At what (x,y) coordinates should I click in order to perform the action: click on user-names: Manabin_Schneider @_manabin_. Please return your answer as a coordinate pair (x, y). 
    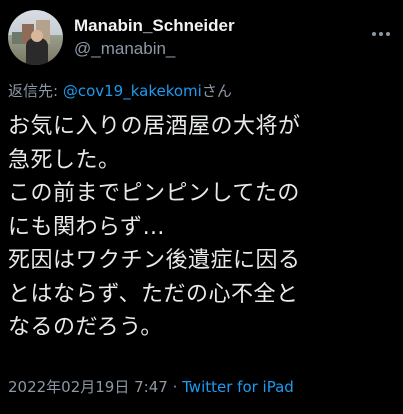
    Looking at the image, I should click on (154, 38).